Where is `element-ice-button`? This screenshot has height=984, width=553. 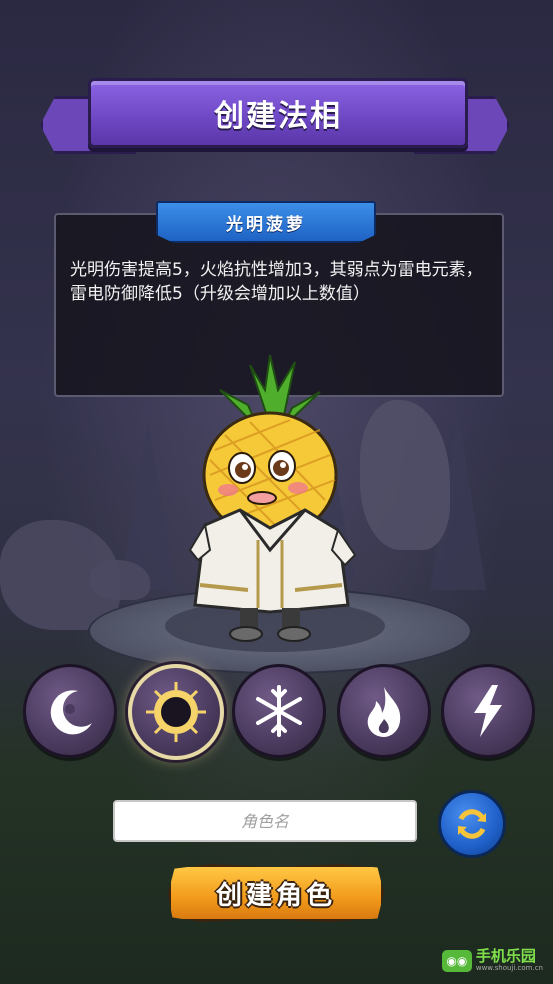 element-ice-button is located at coordinates (279, 711).